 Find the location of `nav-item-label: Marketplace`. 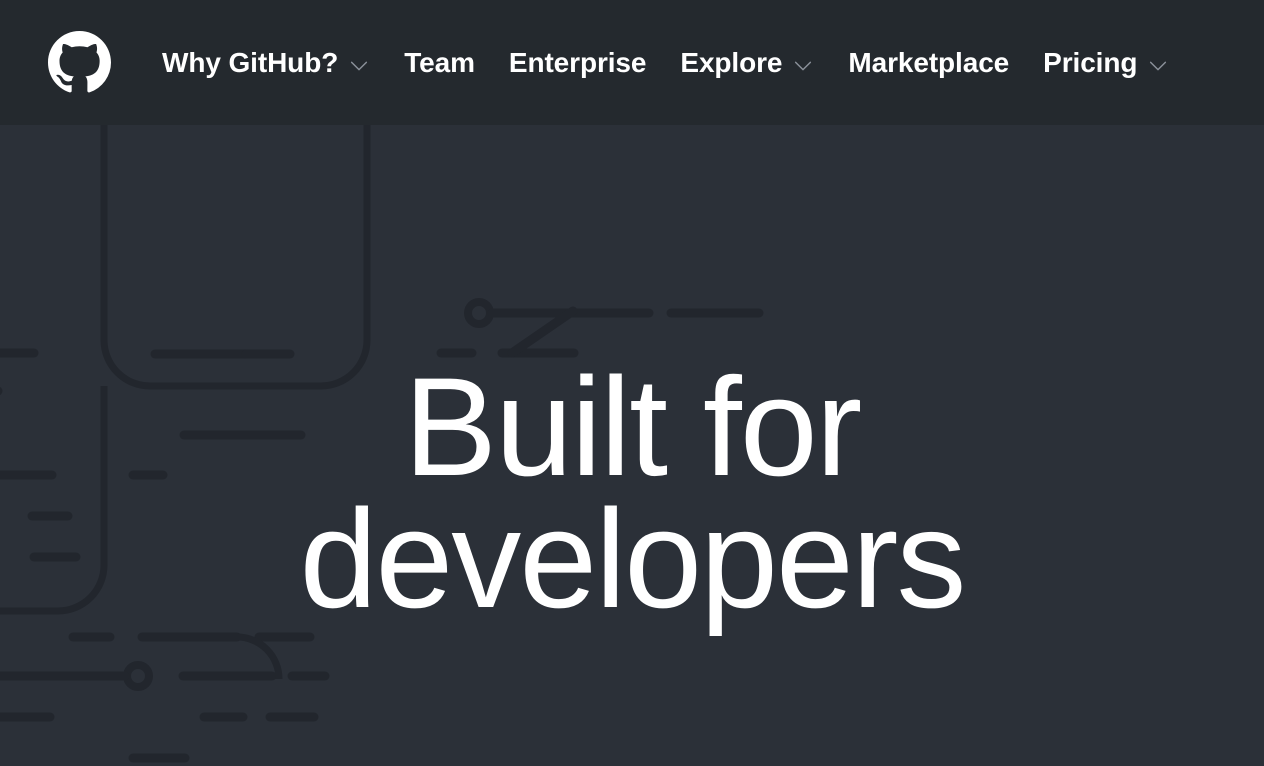

nav-item-label: Marketplace is located at coordinates (929, 62).